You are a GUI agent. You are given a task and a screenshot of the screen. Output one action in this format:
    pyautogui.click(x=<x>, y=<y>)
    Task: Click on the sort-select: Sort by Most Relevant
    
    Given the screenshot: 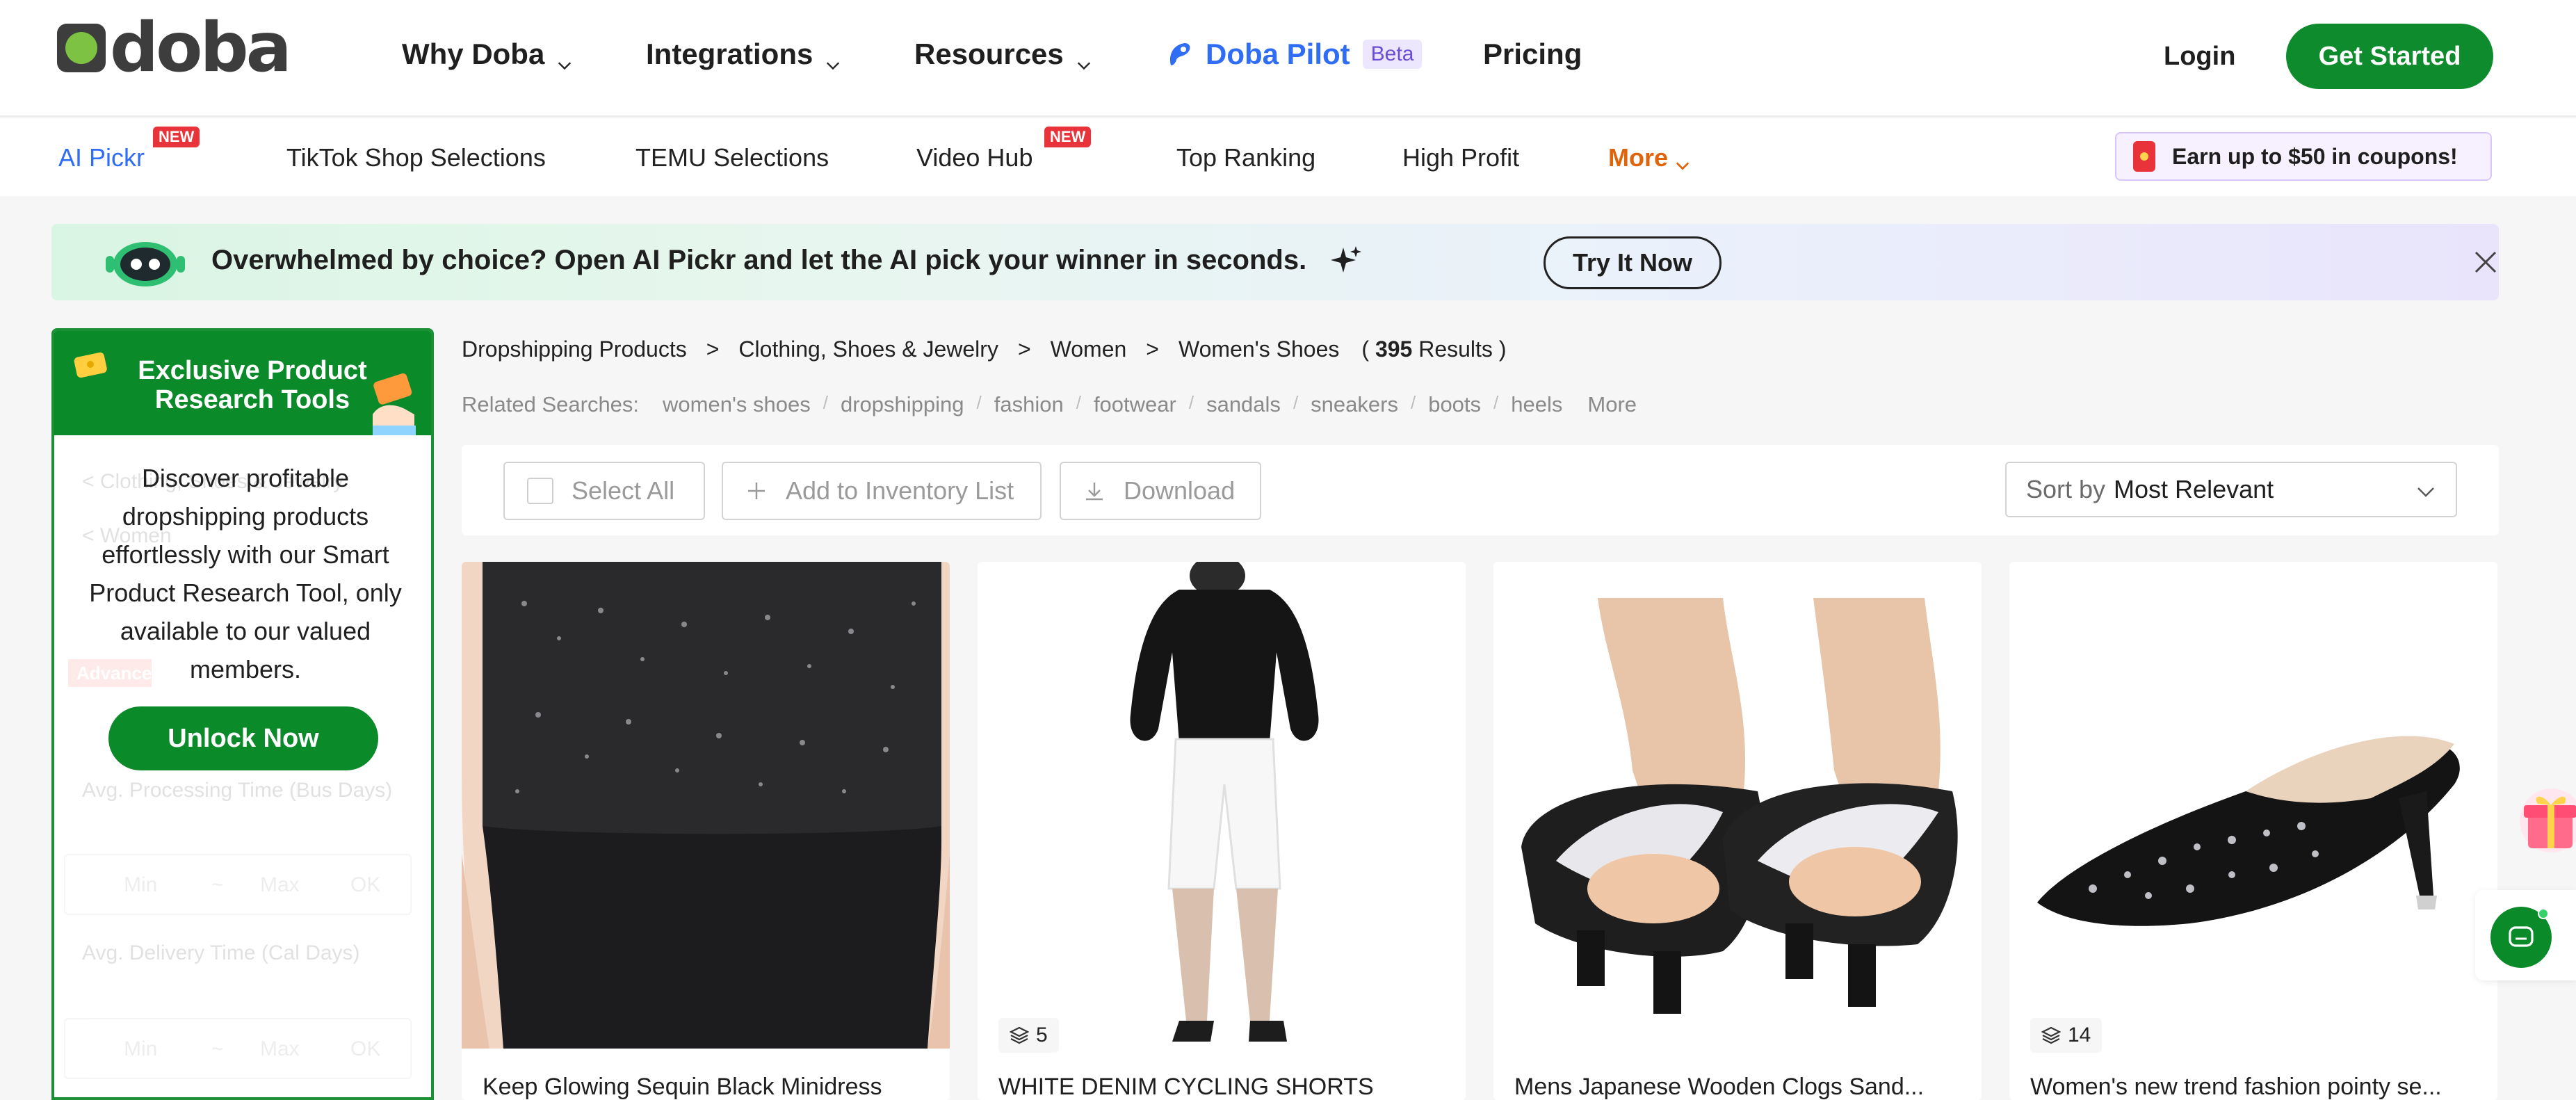 What is the action you would take?
    pyautogui.click(x=2231, y=490)
    